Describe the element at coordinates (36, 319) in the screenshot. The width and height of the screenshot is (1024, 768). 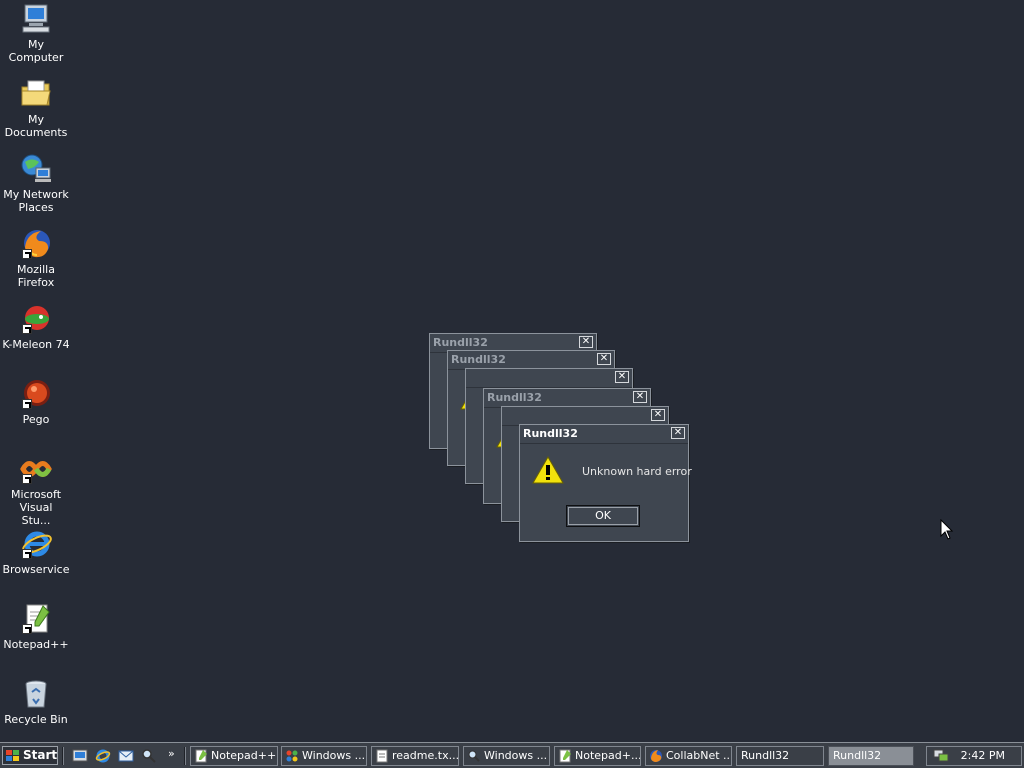
I see `kmeleon-icon` at that location.